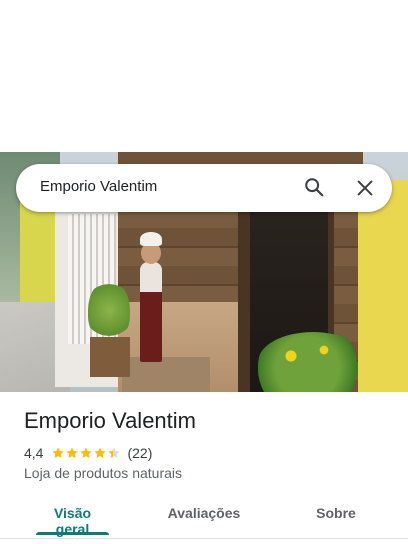 This screenshot has width=408, height=544. What do you see at coordinates (103, 473) in the screenshot?
I see `place-category: Loja de produtos naturais` at bounding box center [103, 473].